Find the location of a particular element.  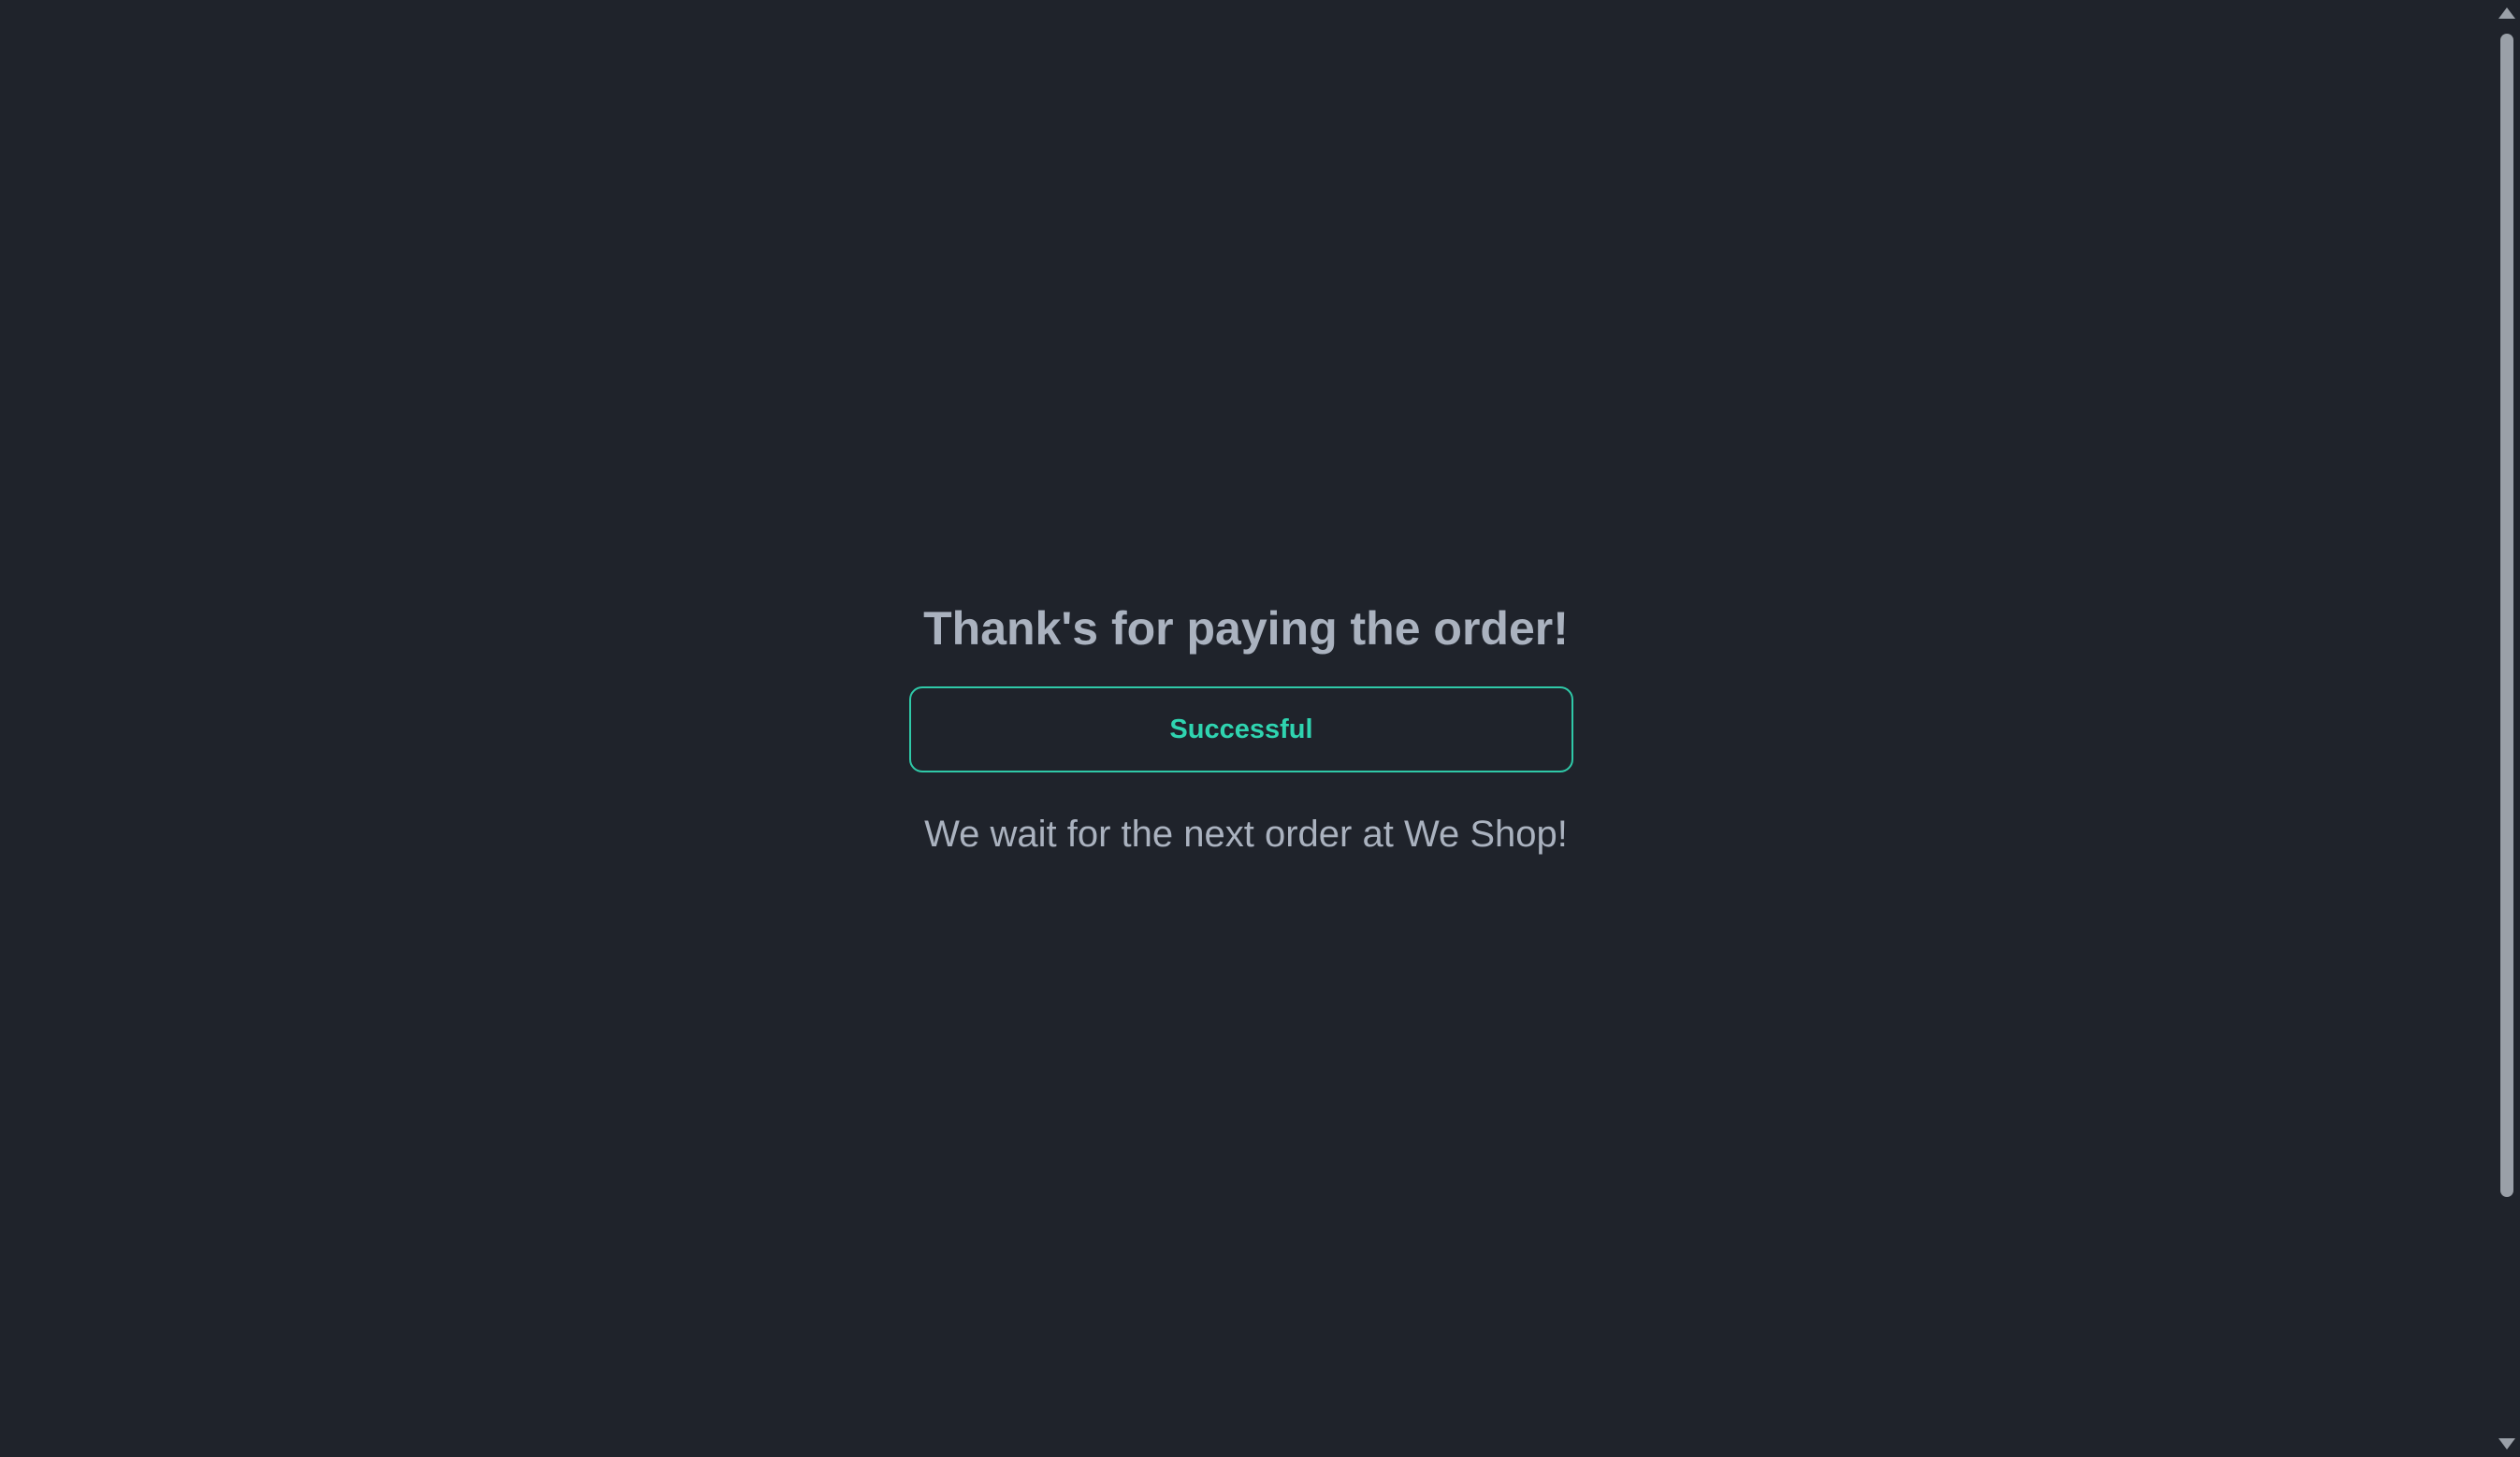

page-title: Thank's for paying the order! is located at coordinates (1246, 628).